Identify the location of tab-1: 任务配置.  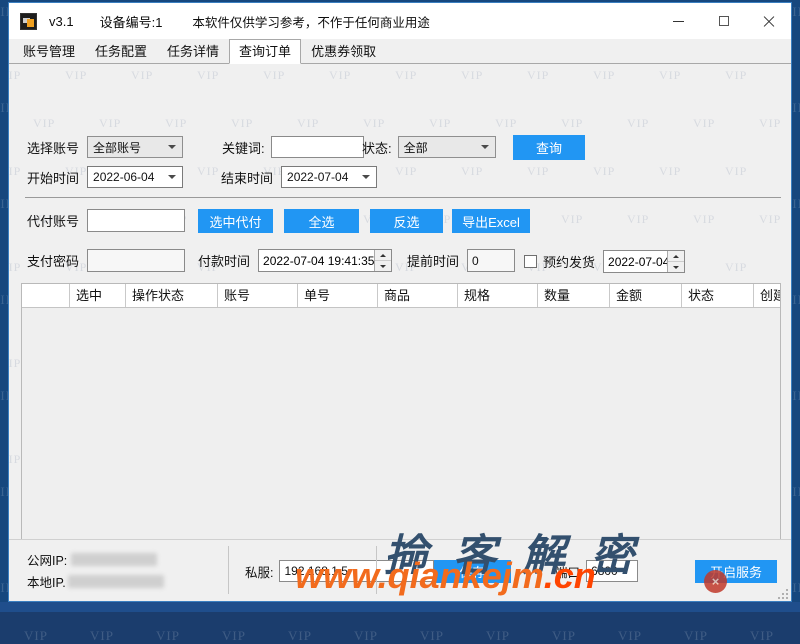
(121, 51).